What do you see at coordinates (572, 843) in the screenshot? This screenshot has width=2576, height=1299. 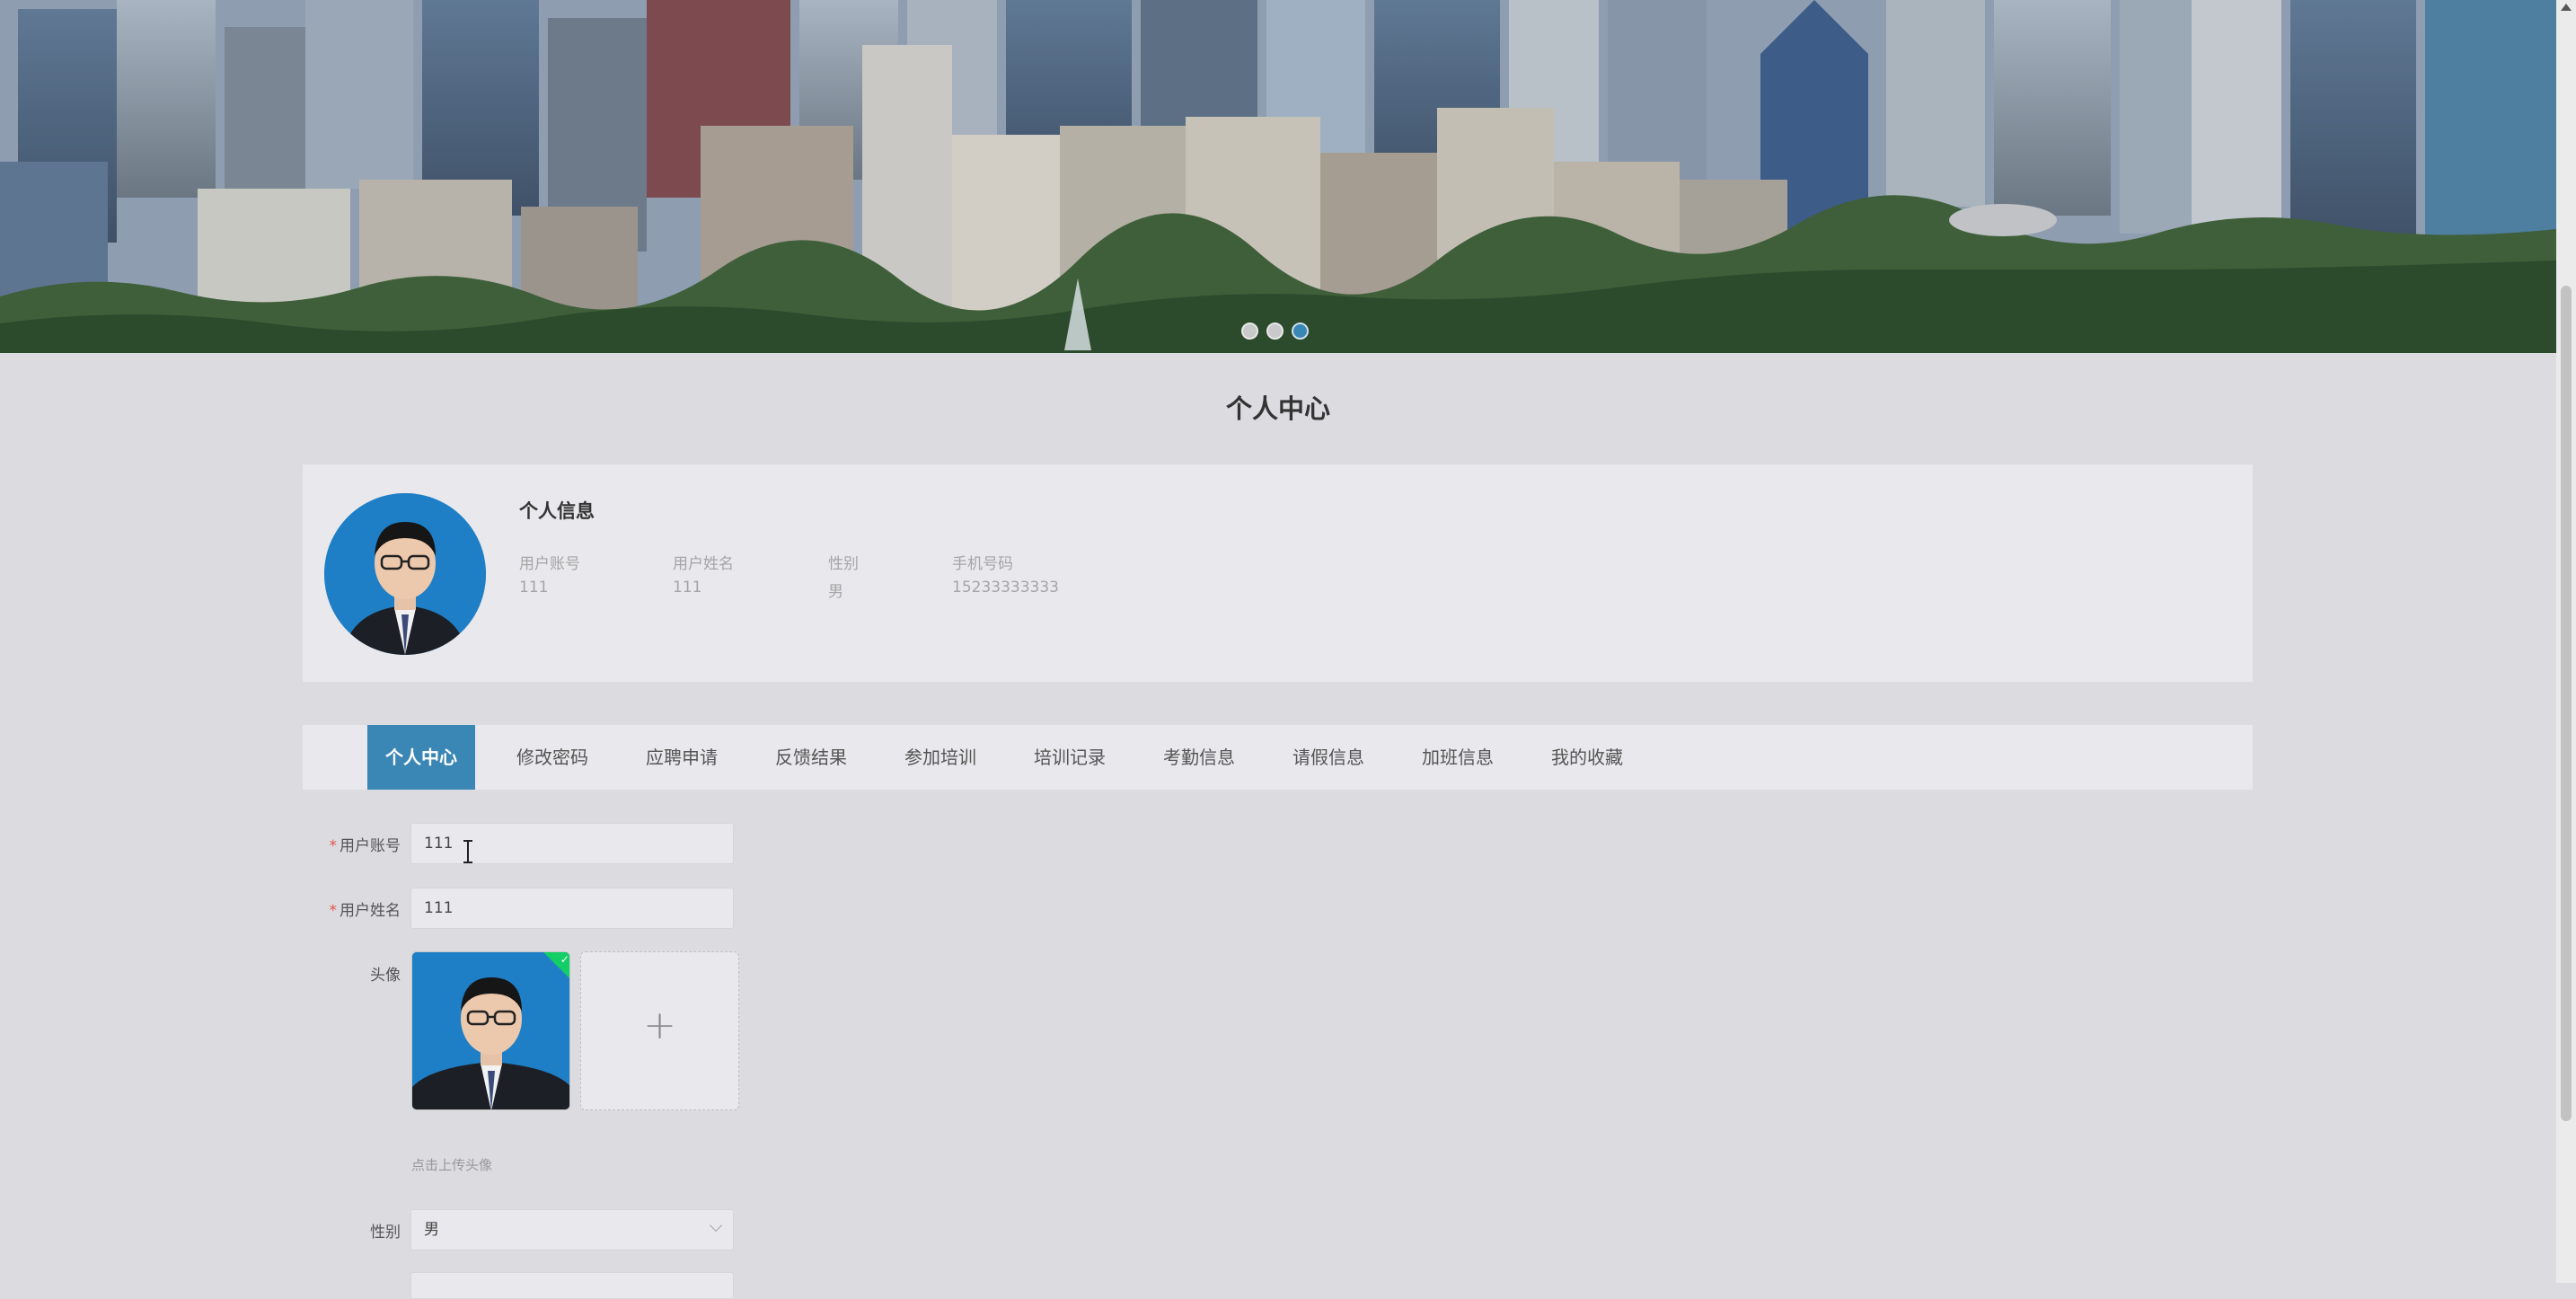 I see `account-input: 111` at bounding box center [572, 843].